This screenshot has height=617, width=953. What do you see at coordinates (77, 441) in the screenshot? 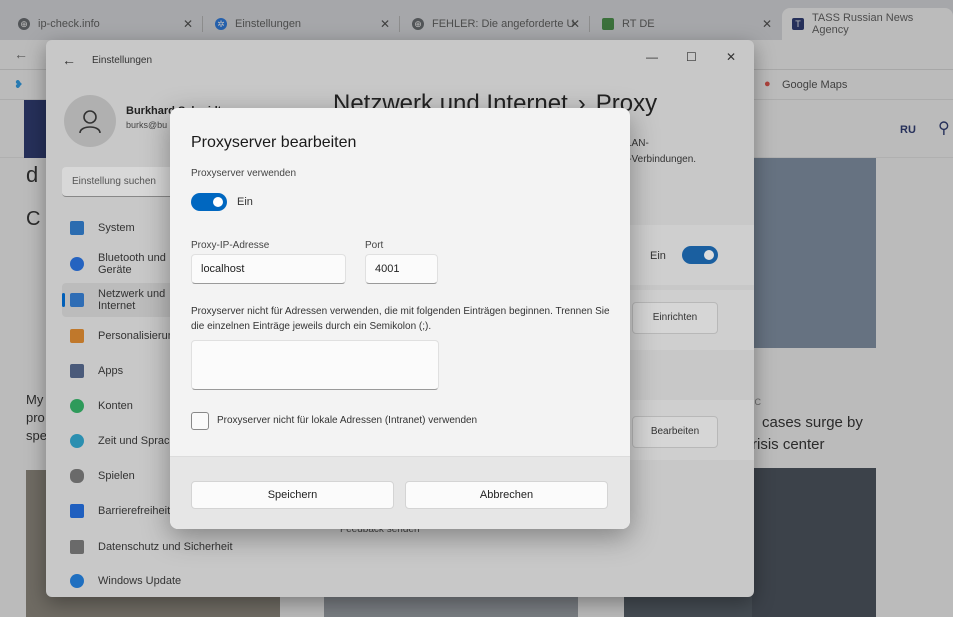
I see `globe-clock-icon` at bounding box center [77, 441].